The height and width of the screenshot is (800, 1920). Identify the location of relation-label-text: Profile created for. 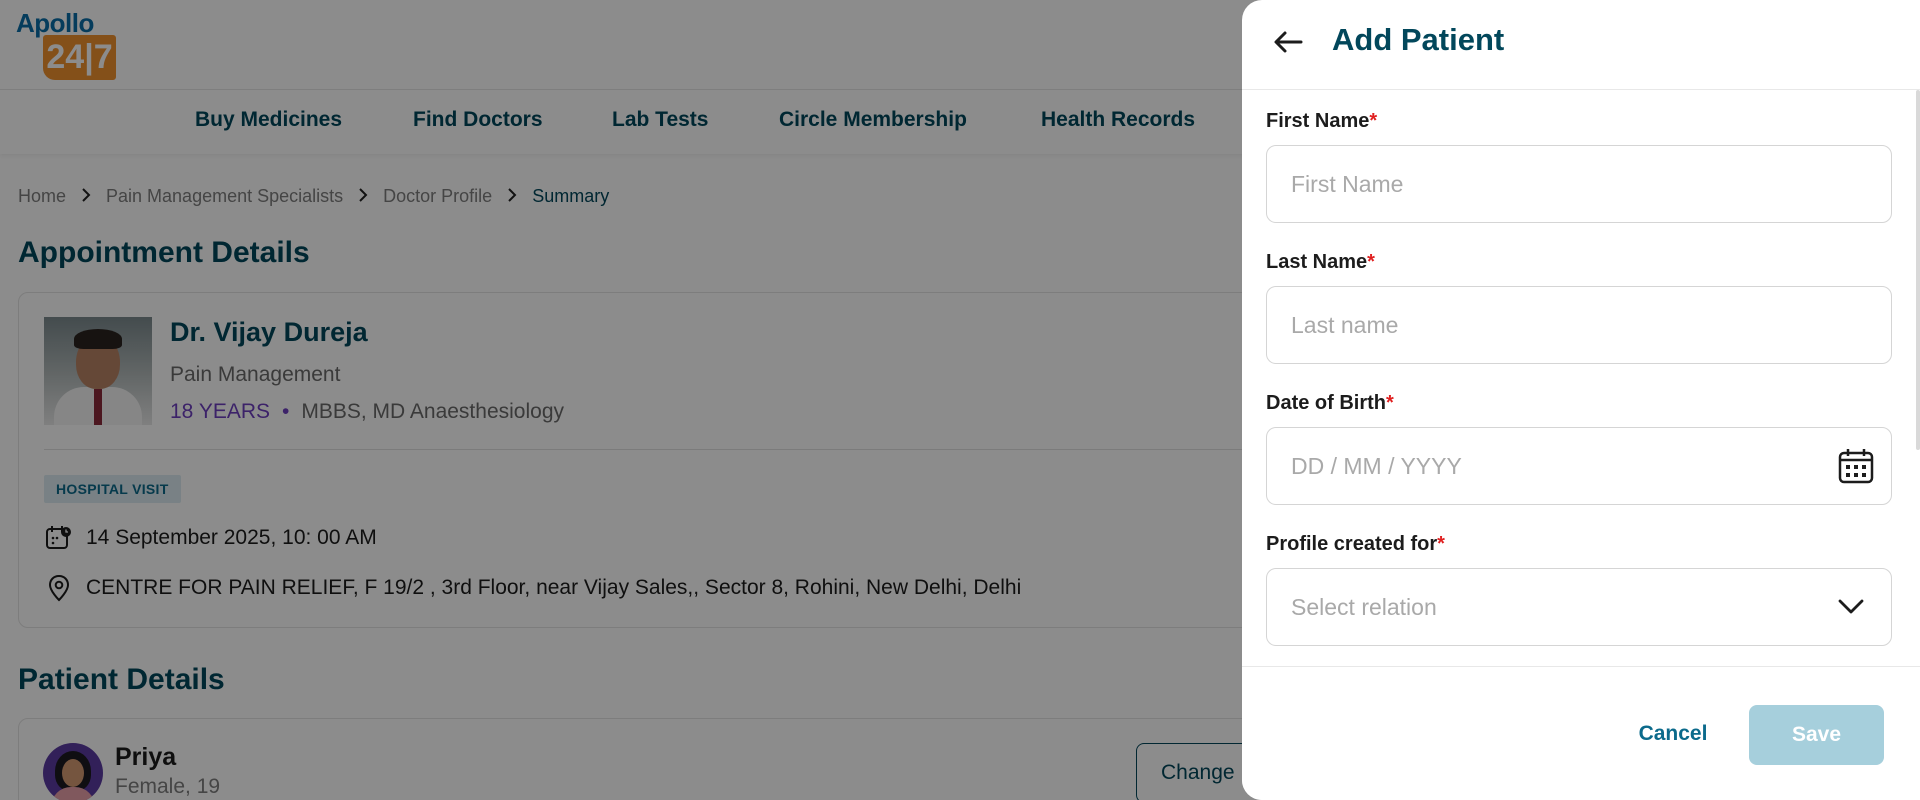
(1352, 544).